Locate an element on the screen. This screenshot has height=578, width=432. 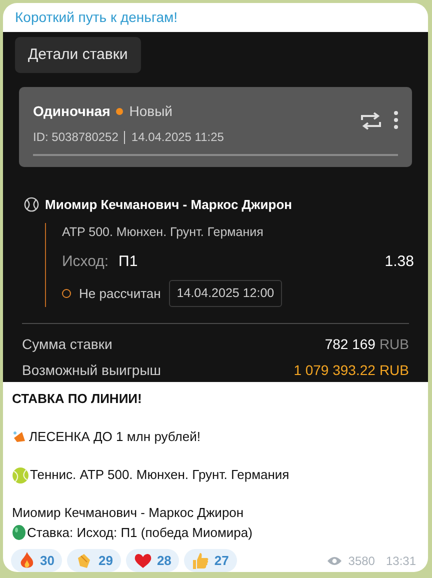
bet-date: 14.04.2025 11:25 is located at coordinates (177, 137).